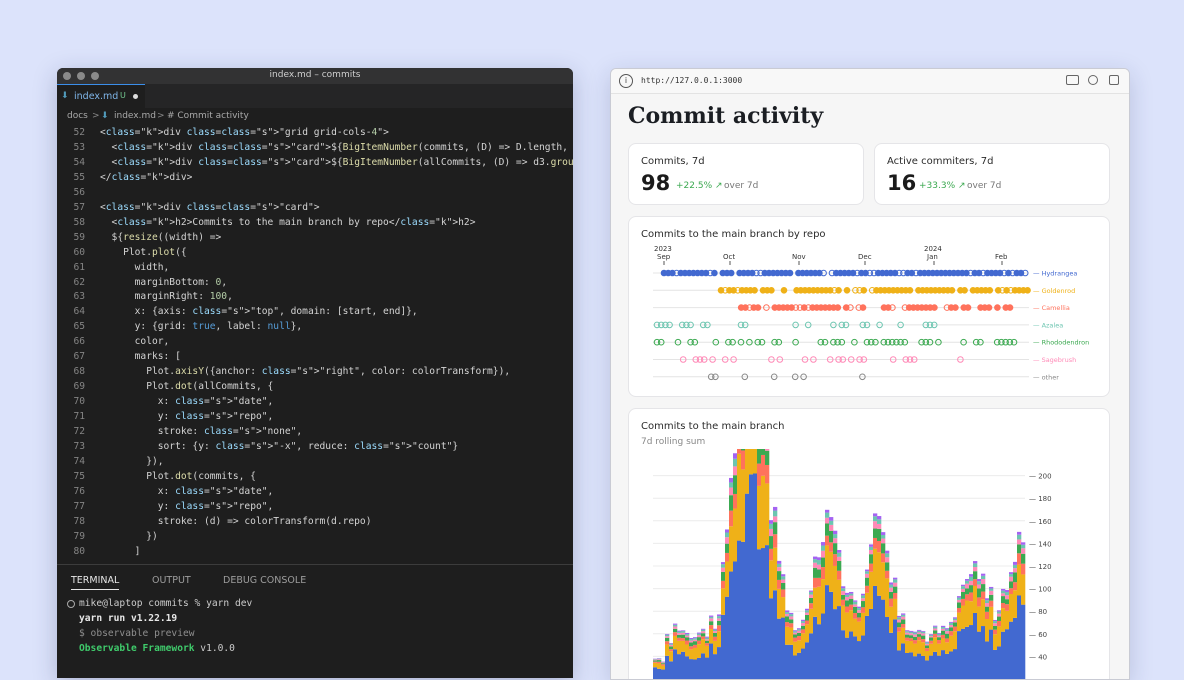 This screenshot has height=680, width=1184. Describe the element at coordinates (1072, 80) in the screenshot. I see `sidebar-toggle-icon` at that location.